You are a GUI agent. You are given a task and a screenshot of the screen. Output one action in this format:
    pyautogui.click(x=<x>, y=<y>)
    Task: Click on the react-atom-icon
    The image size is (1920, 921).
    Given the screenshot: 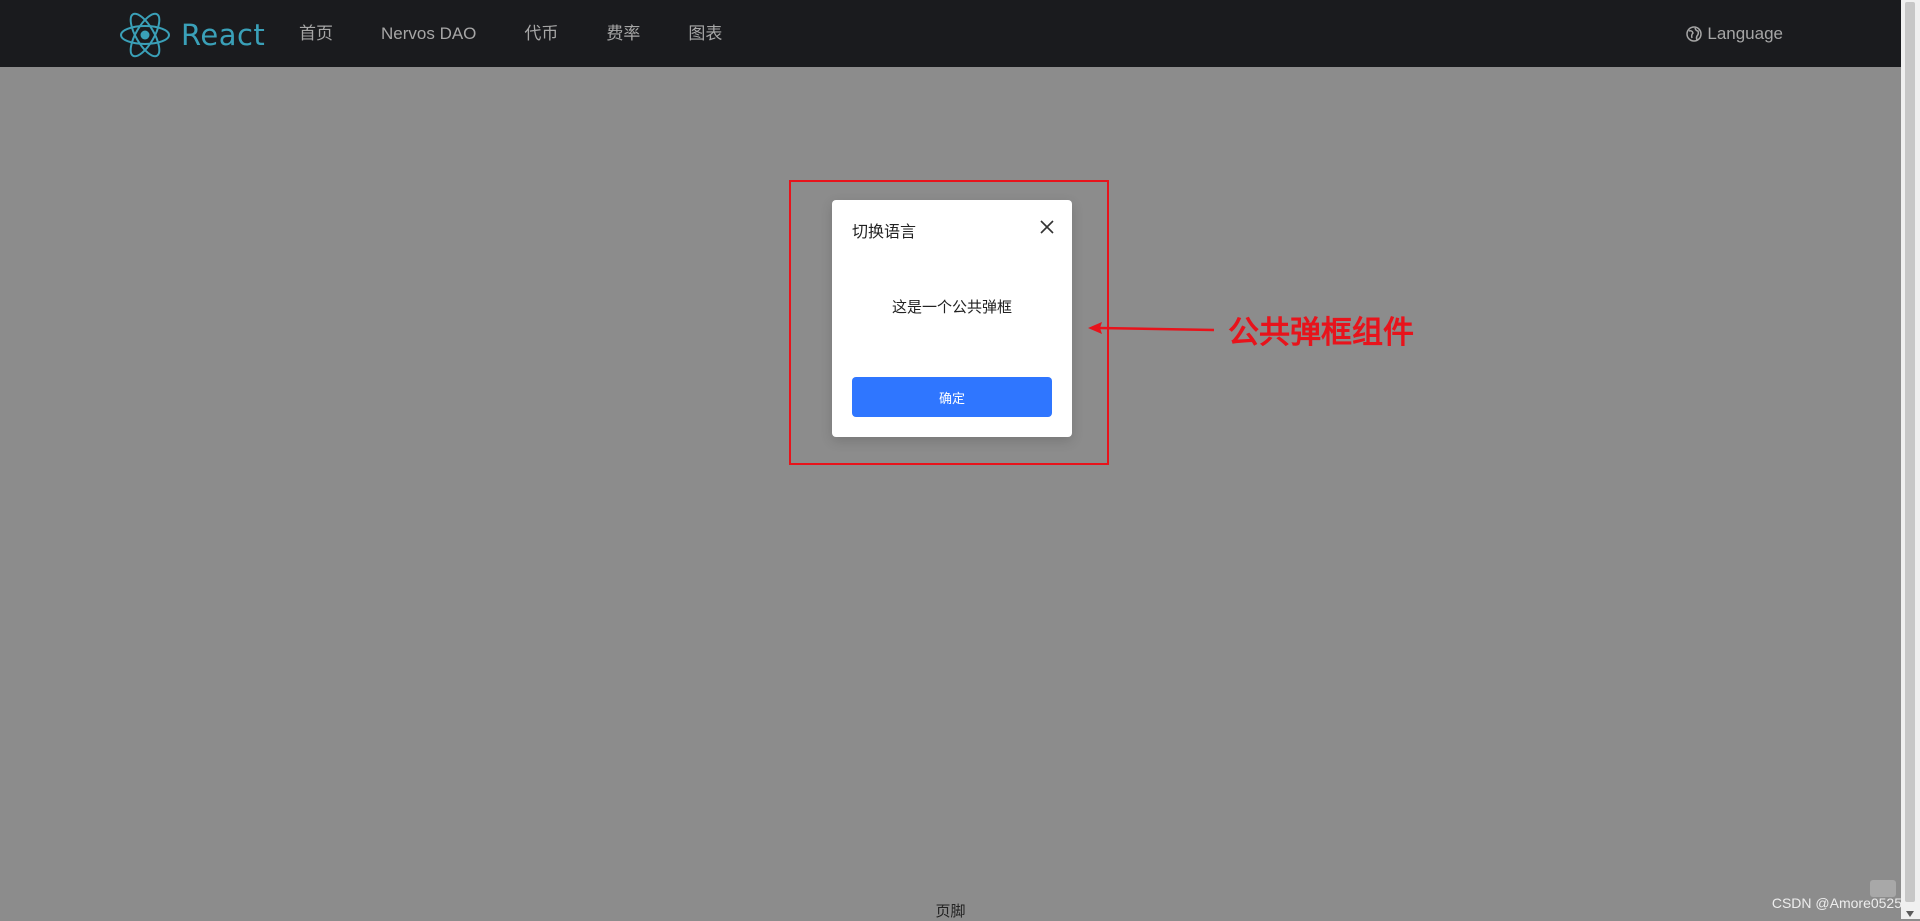 What is the action you would take?
    pyautogui.click(x=145, y=35)
    